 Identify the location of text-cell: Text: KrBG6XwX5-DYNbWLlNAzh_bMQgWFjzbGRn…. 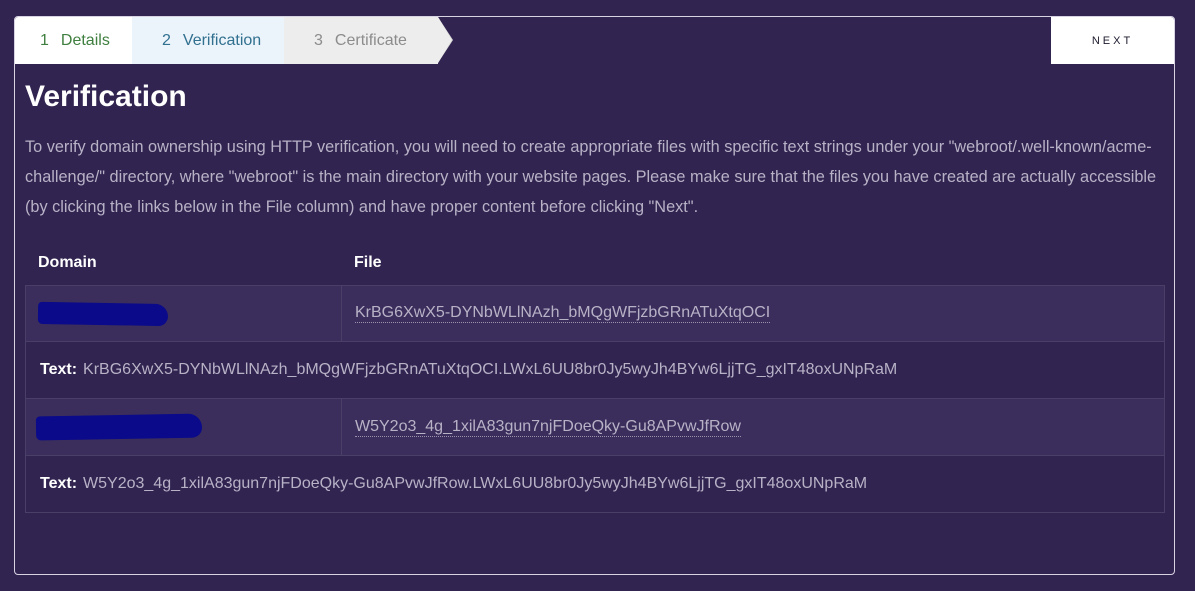
(461, 370).